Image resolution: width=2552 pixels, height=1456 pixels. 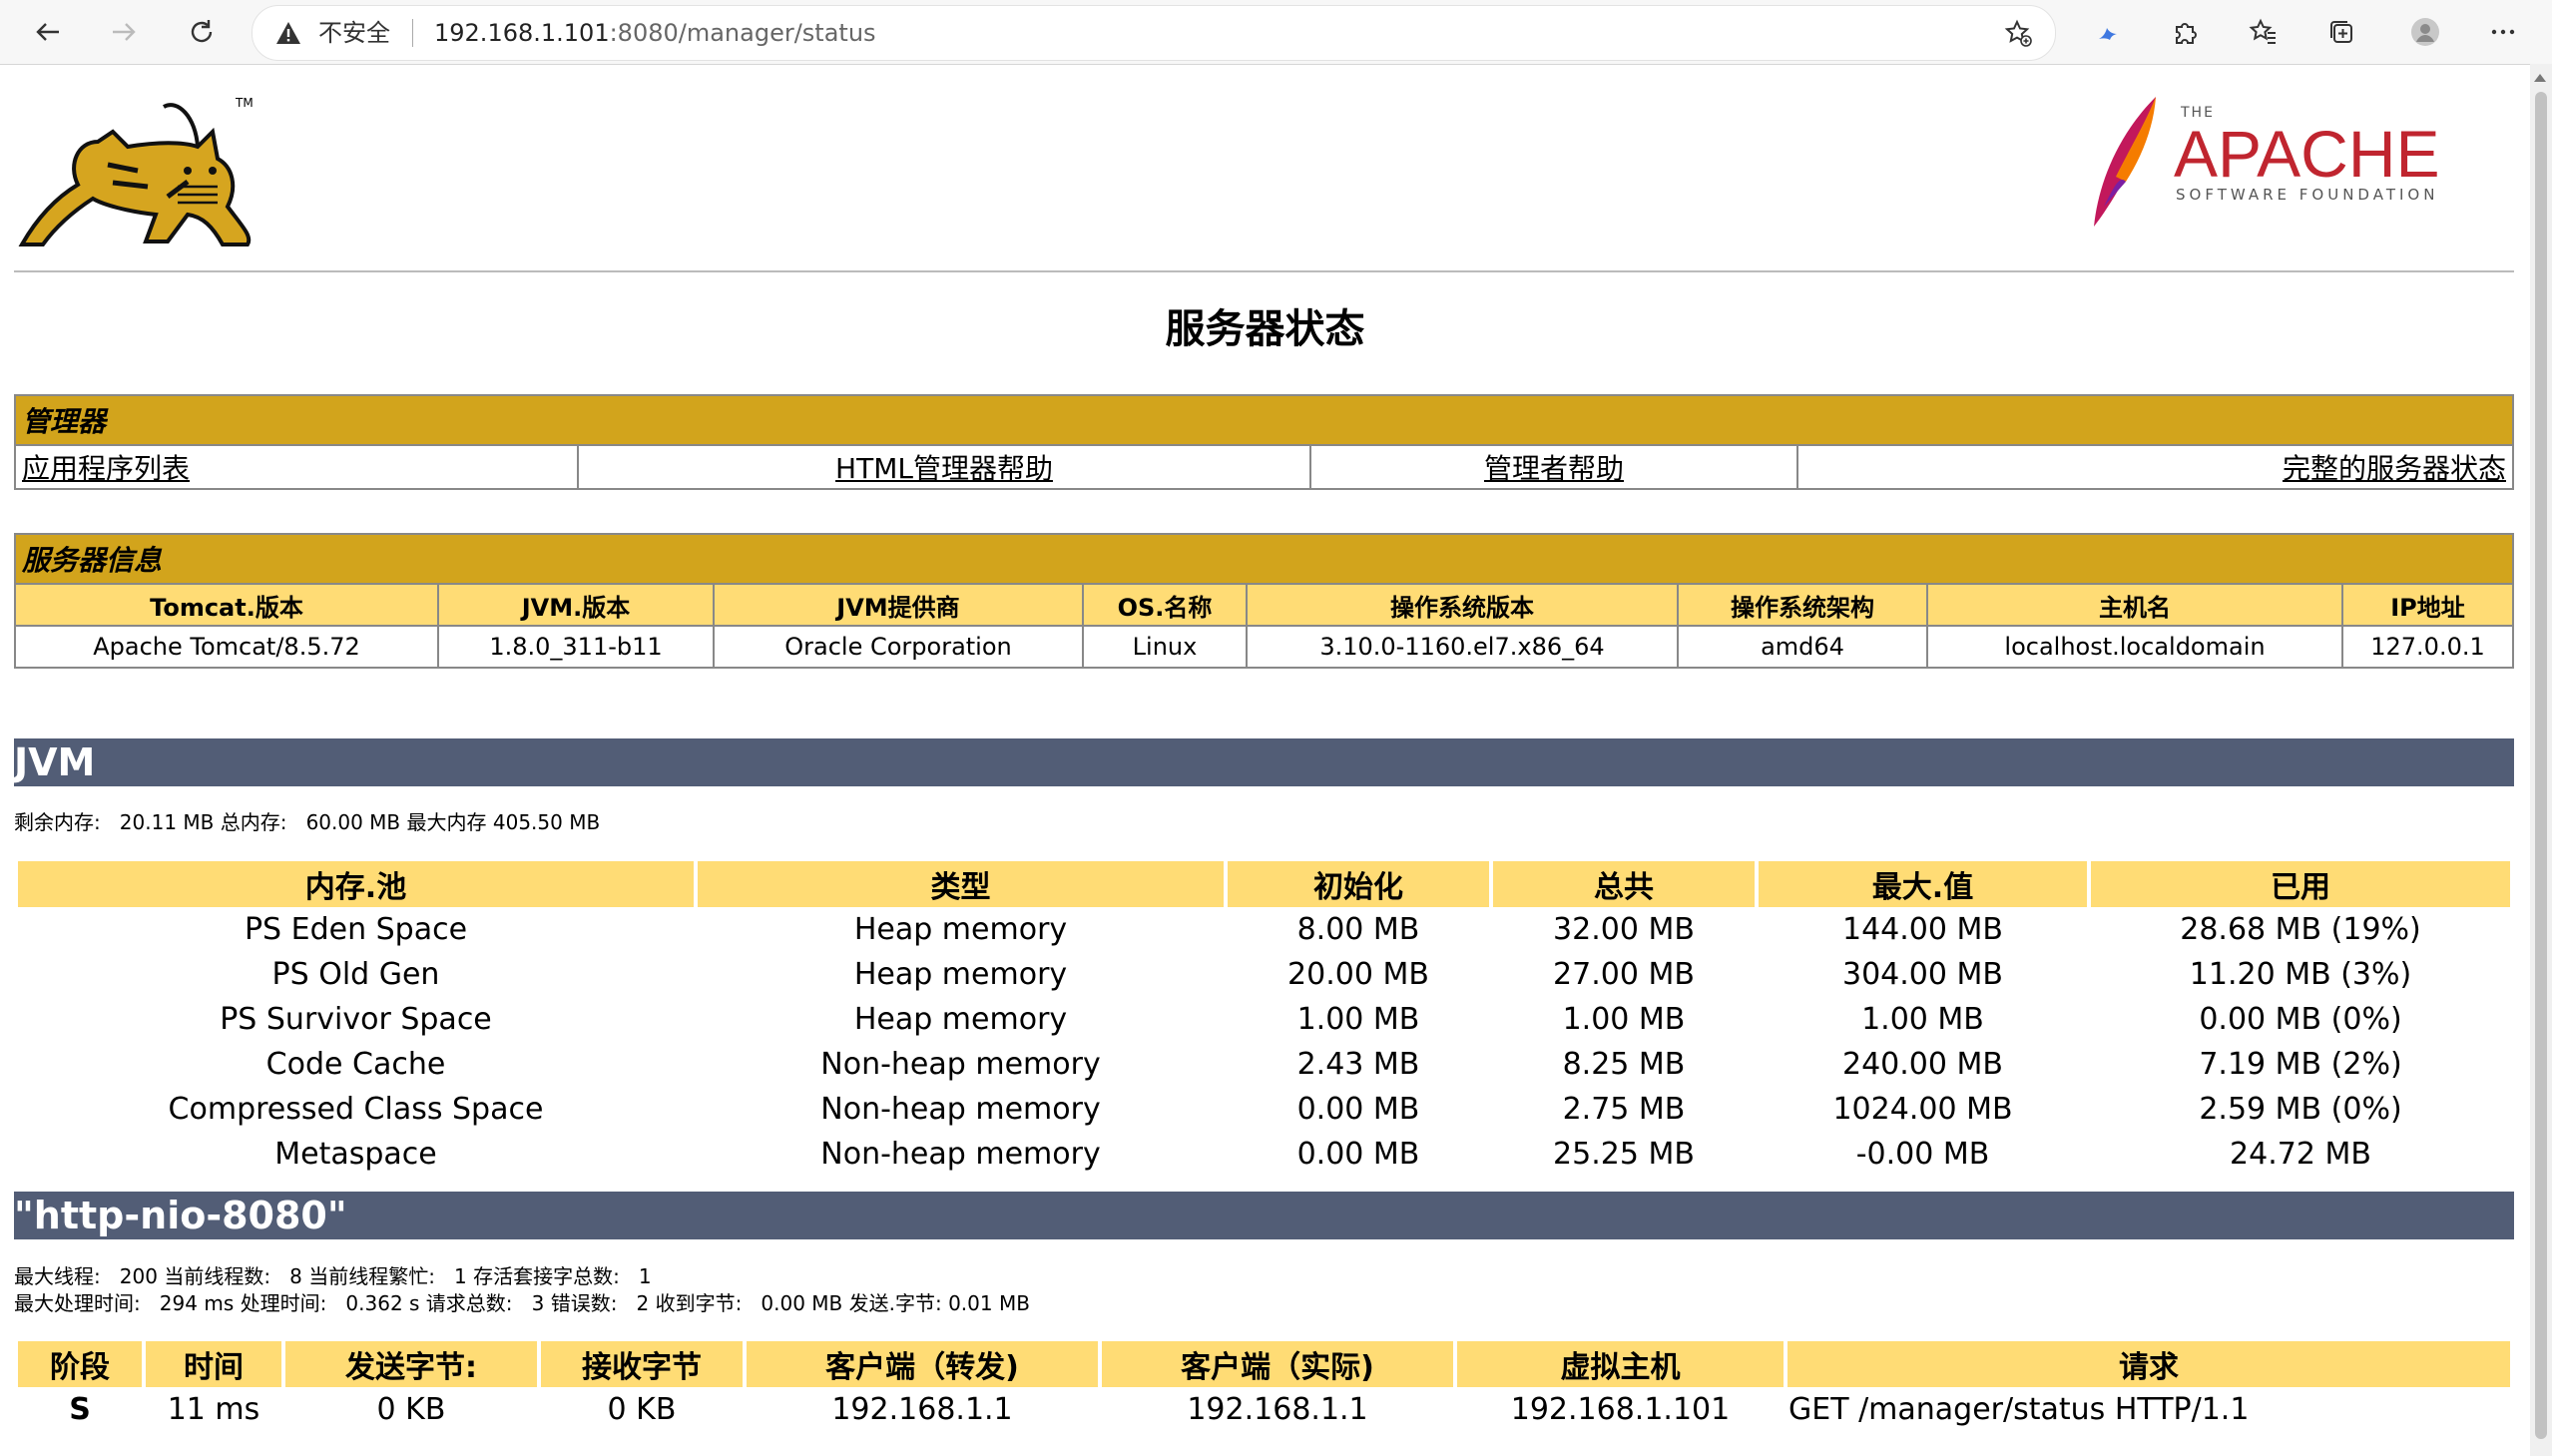 What do you see at coordinates (2186, 32) in the screenshot?
I see `extensions-button` at bounding box center [2186, 32].